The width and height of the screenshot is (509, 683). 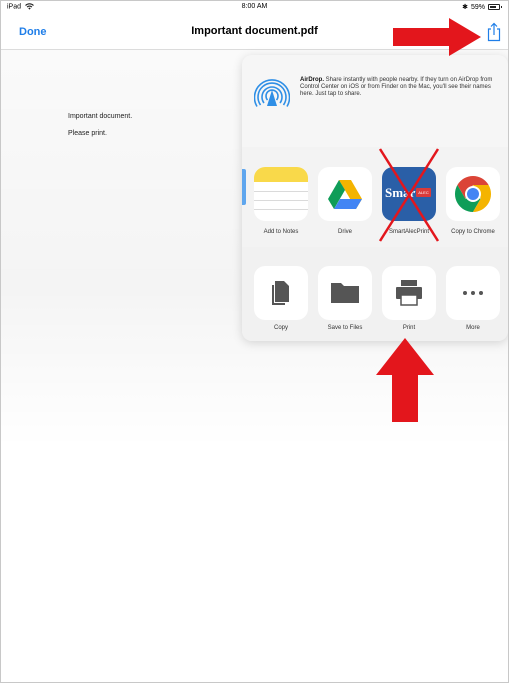 I want to click on scroll-edge, so click(x=244, y=187).